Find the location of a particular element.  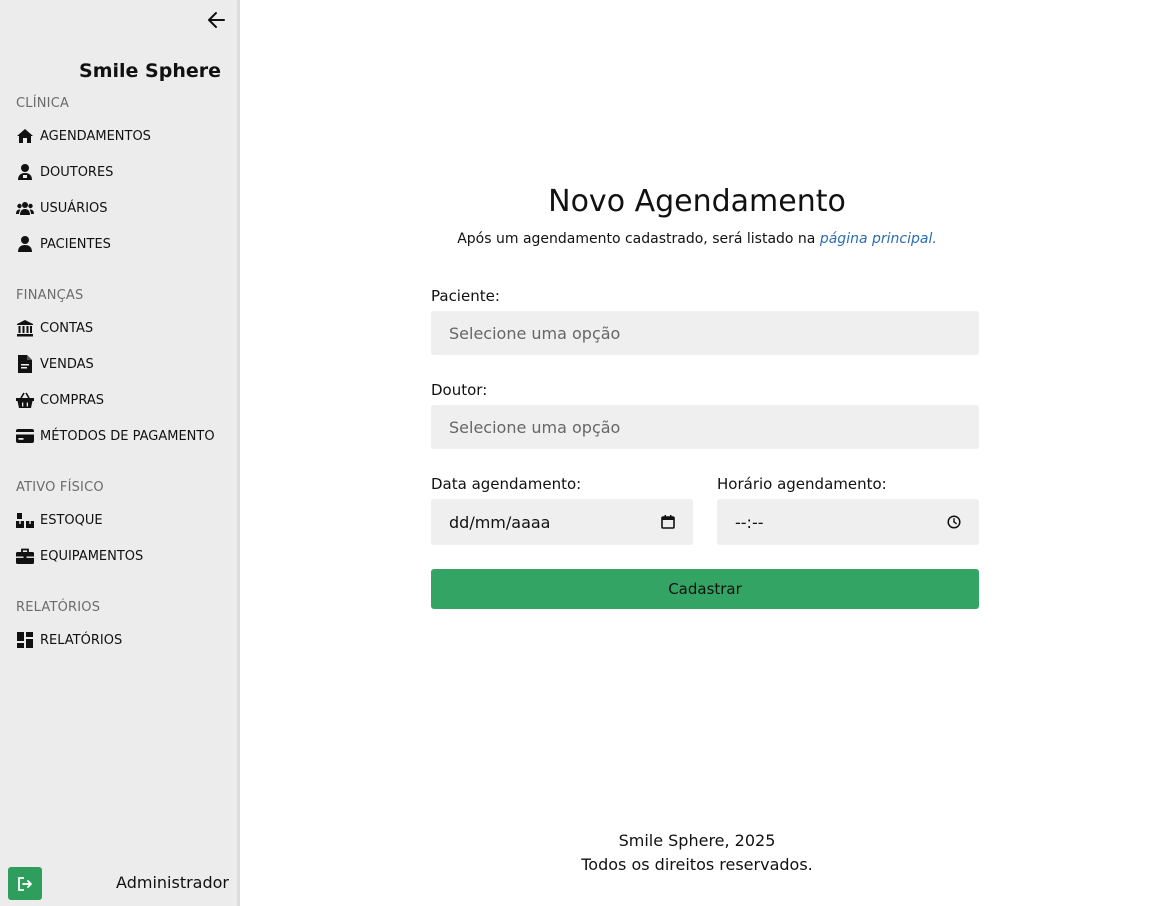

sidebar-item-metodos-de-pagamento: MÉTODOS DE PAGAMENTO is located at coordinates (115, 436).